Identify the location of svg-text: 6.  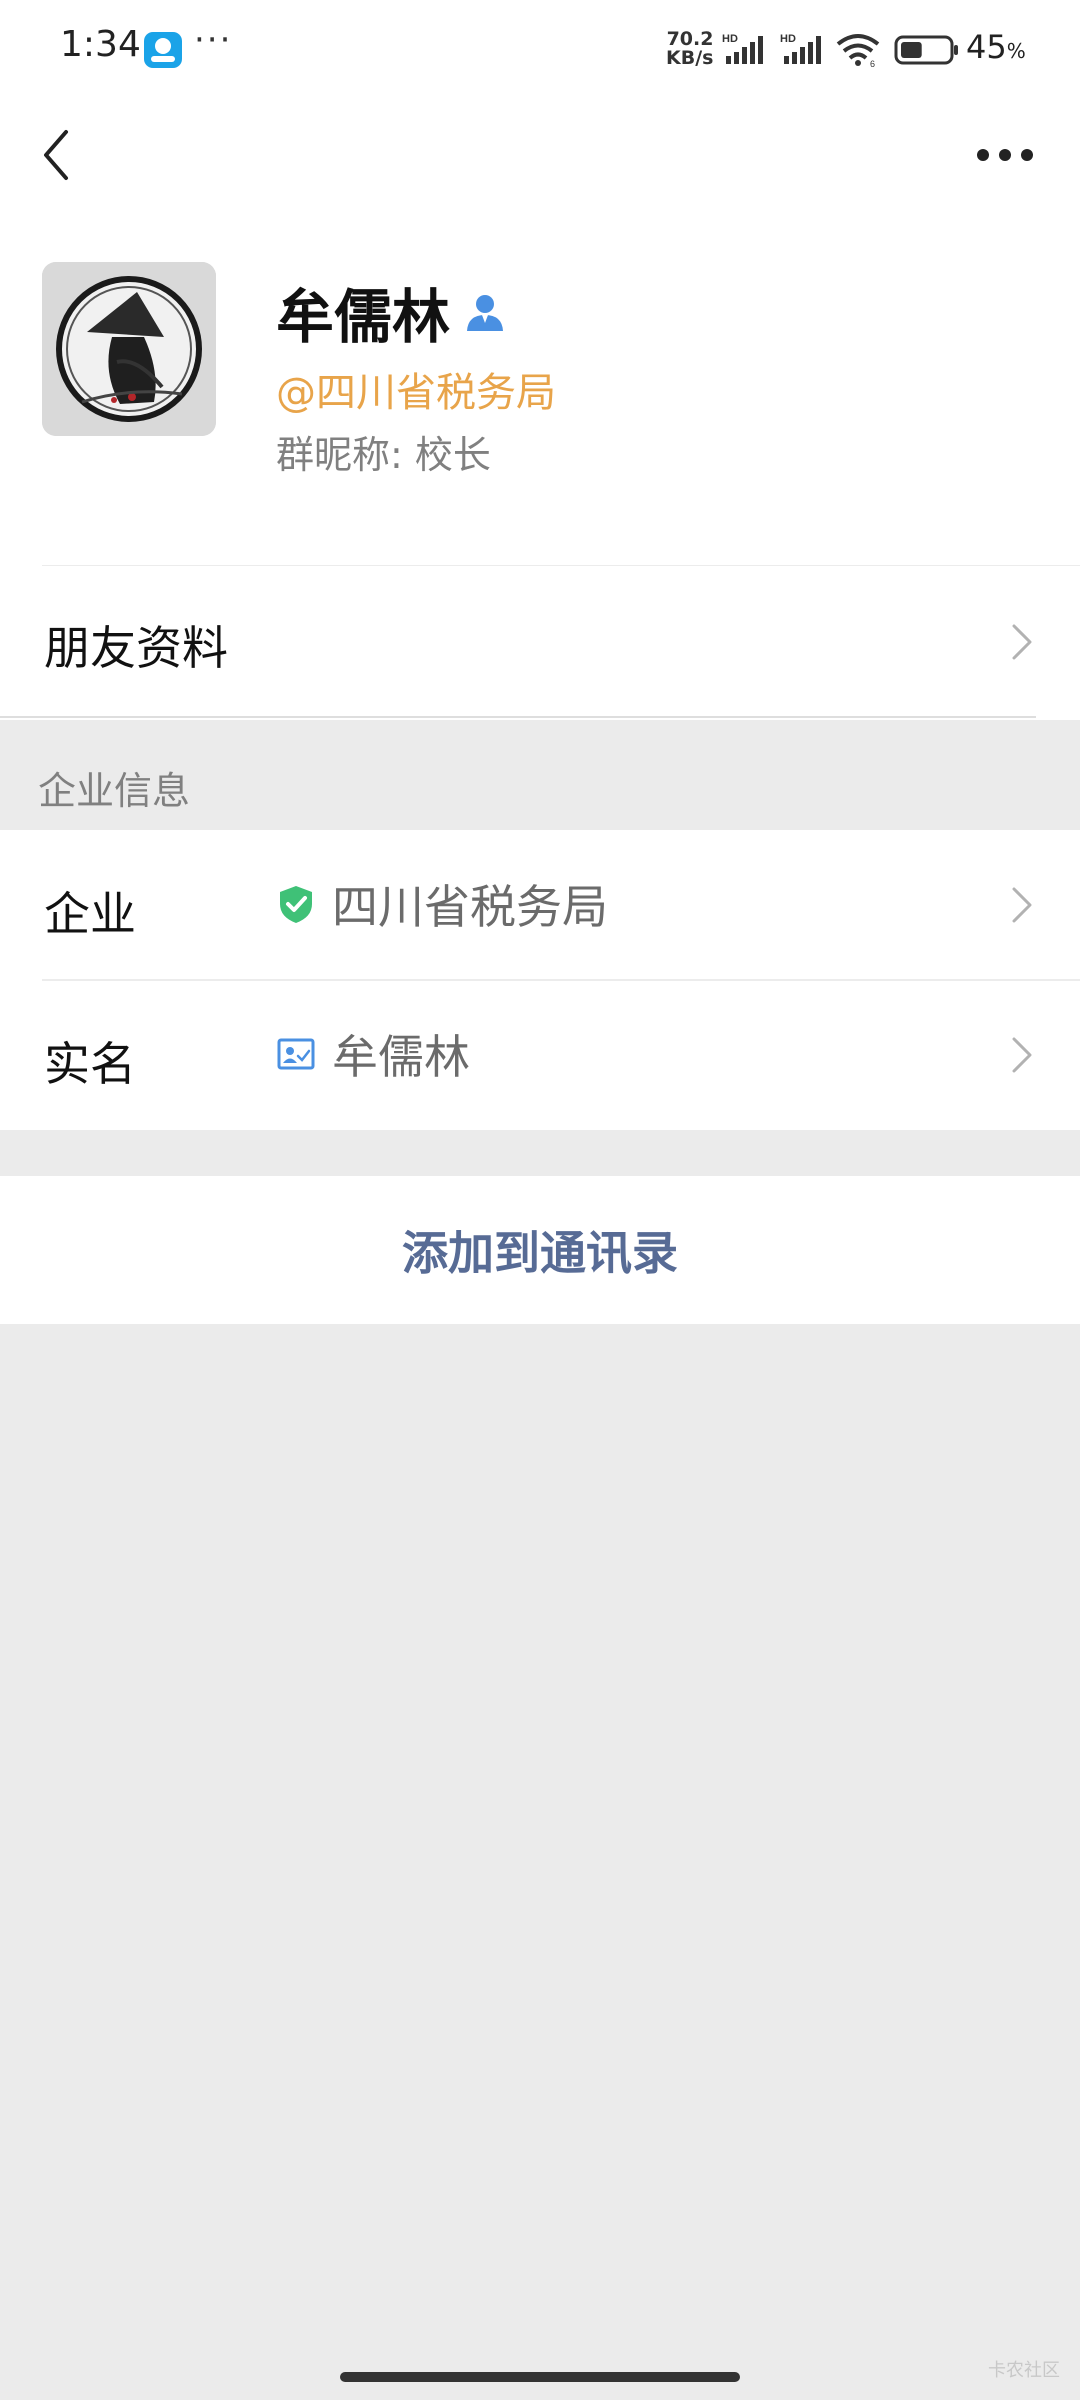
(872, 63).